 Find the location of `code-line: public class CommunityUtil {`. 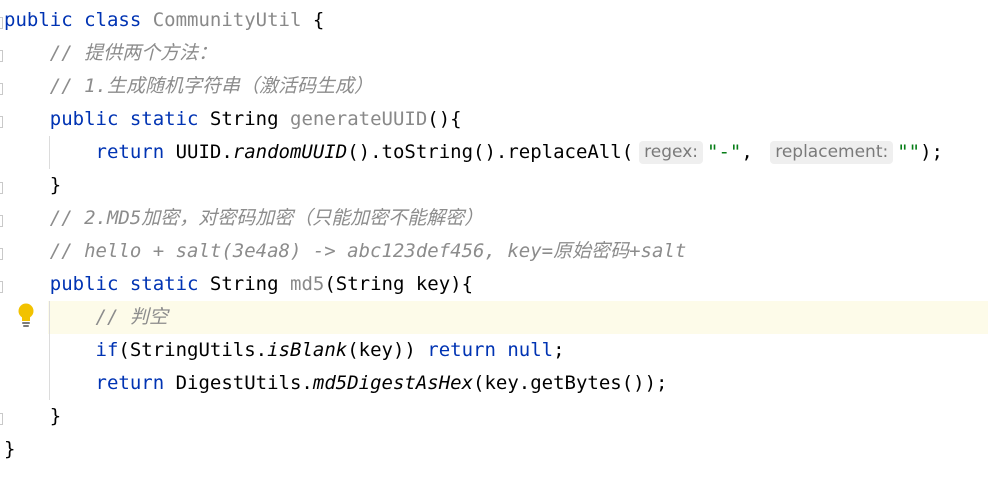

code-line: public class CommunityUtil { is located at coordinates (164, 20).